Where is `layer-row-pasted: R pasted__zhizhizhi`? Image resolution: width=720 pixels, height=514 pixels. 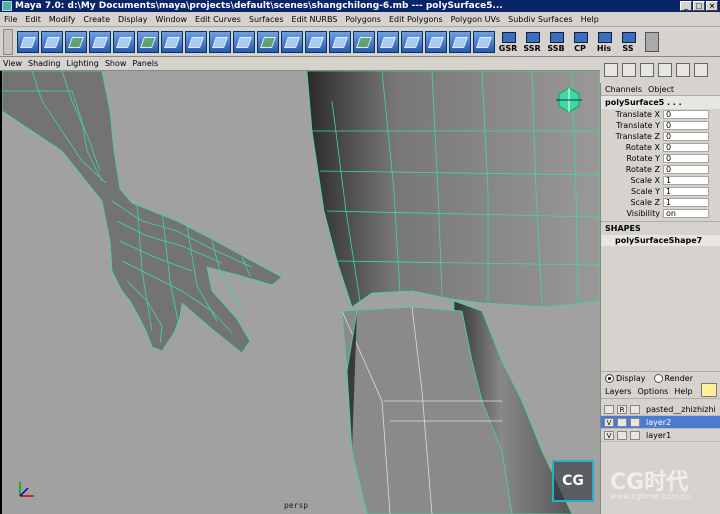 layer-row-pasted: R pasted__zhizhizhi is located at coordinates (660, 409).